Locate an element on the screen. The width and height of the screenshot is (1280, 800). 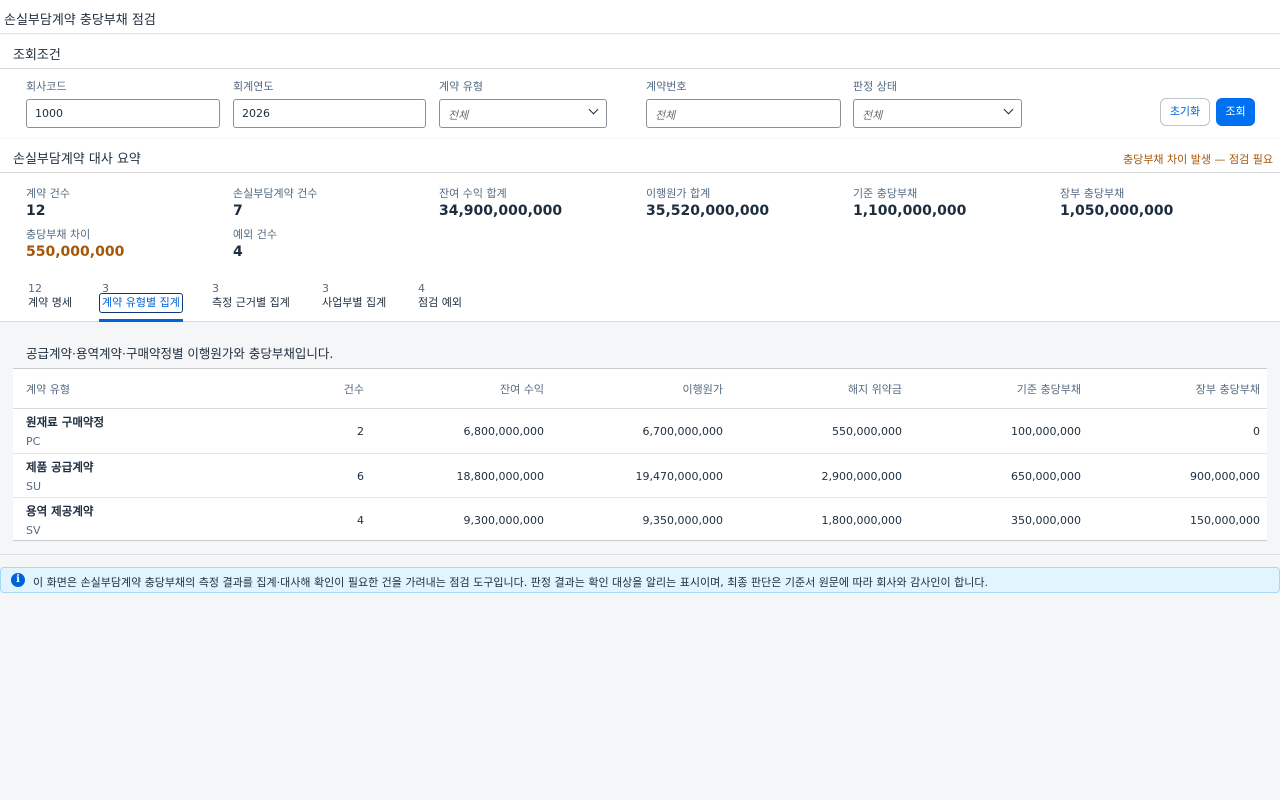
kpi-value-exception-count: 4 is located at coordinates (238, 252).